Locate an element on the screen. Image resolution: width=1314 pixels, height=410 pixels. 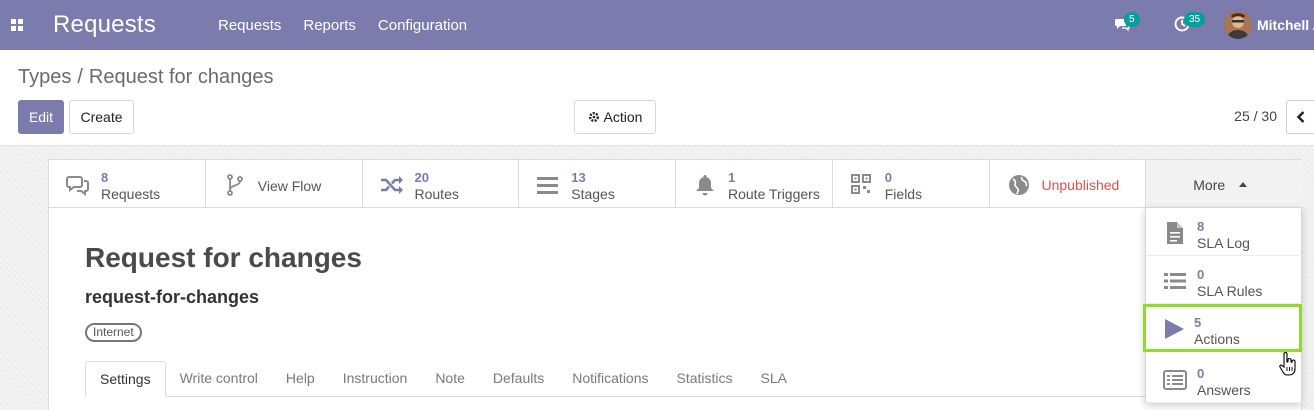
dropdown-item-label: Answers is located at coordinates (1224, 390).